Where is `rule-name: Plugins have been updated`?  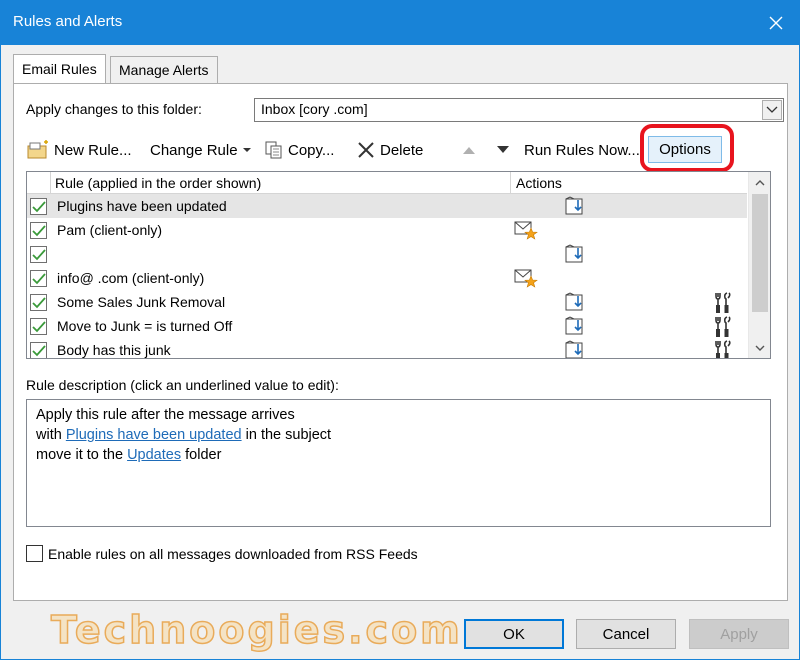 rule-name: Plugins have been updated is located at coordinates (142, 206).